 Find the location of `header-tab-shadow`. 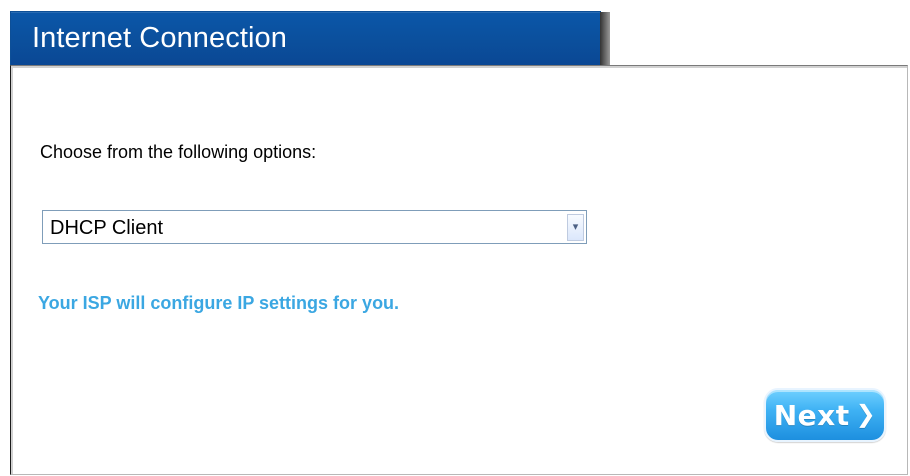

header-tab-shadow is located at coordinates (605, 39).